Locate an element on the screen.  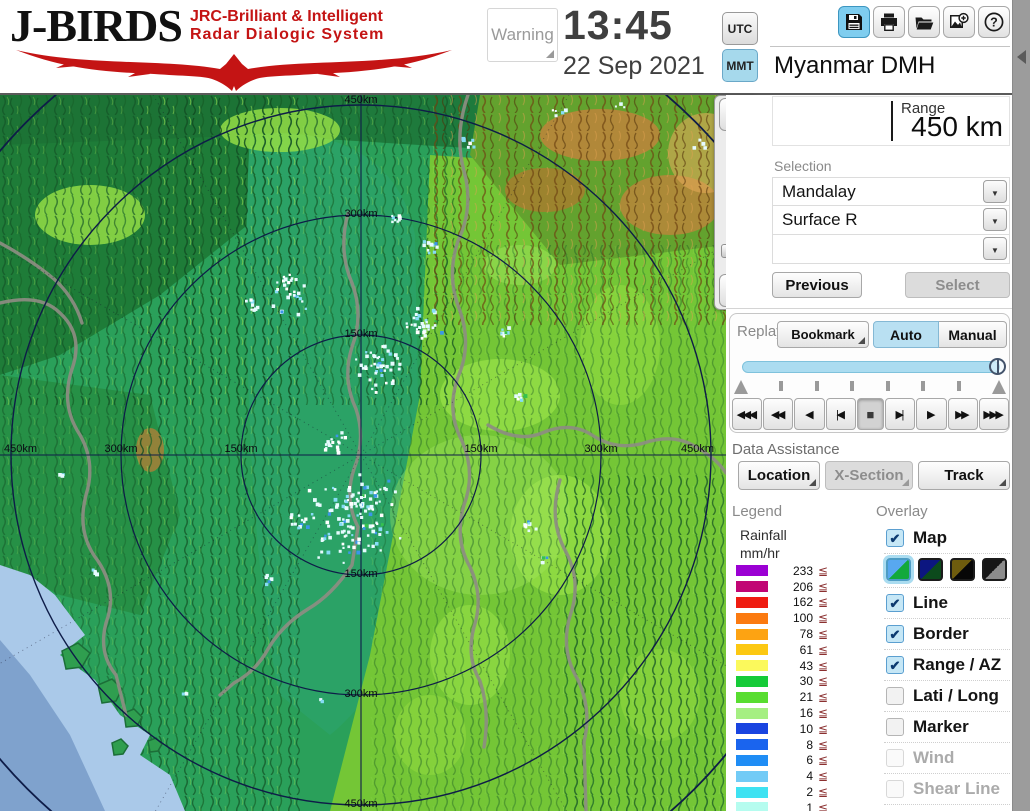
collapse-arrow-icon is located at coordinates (1021, 57).